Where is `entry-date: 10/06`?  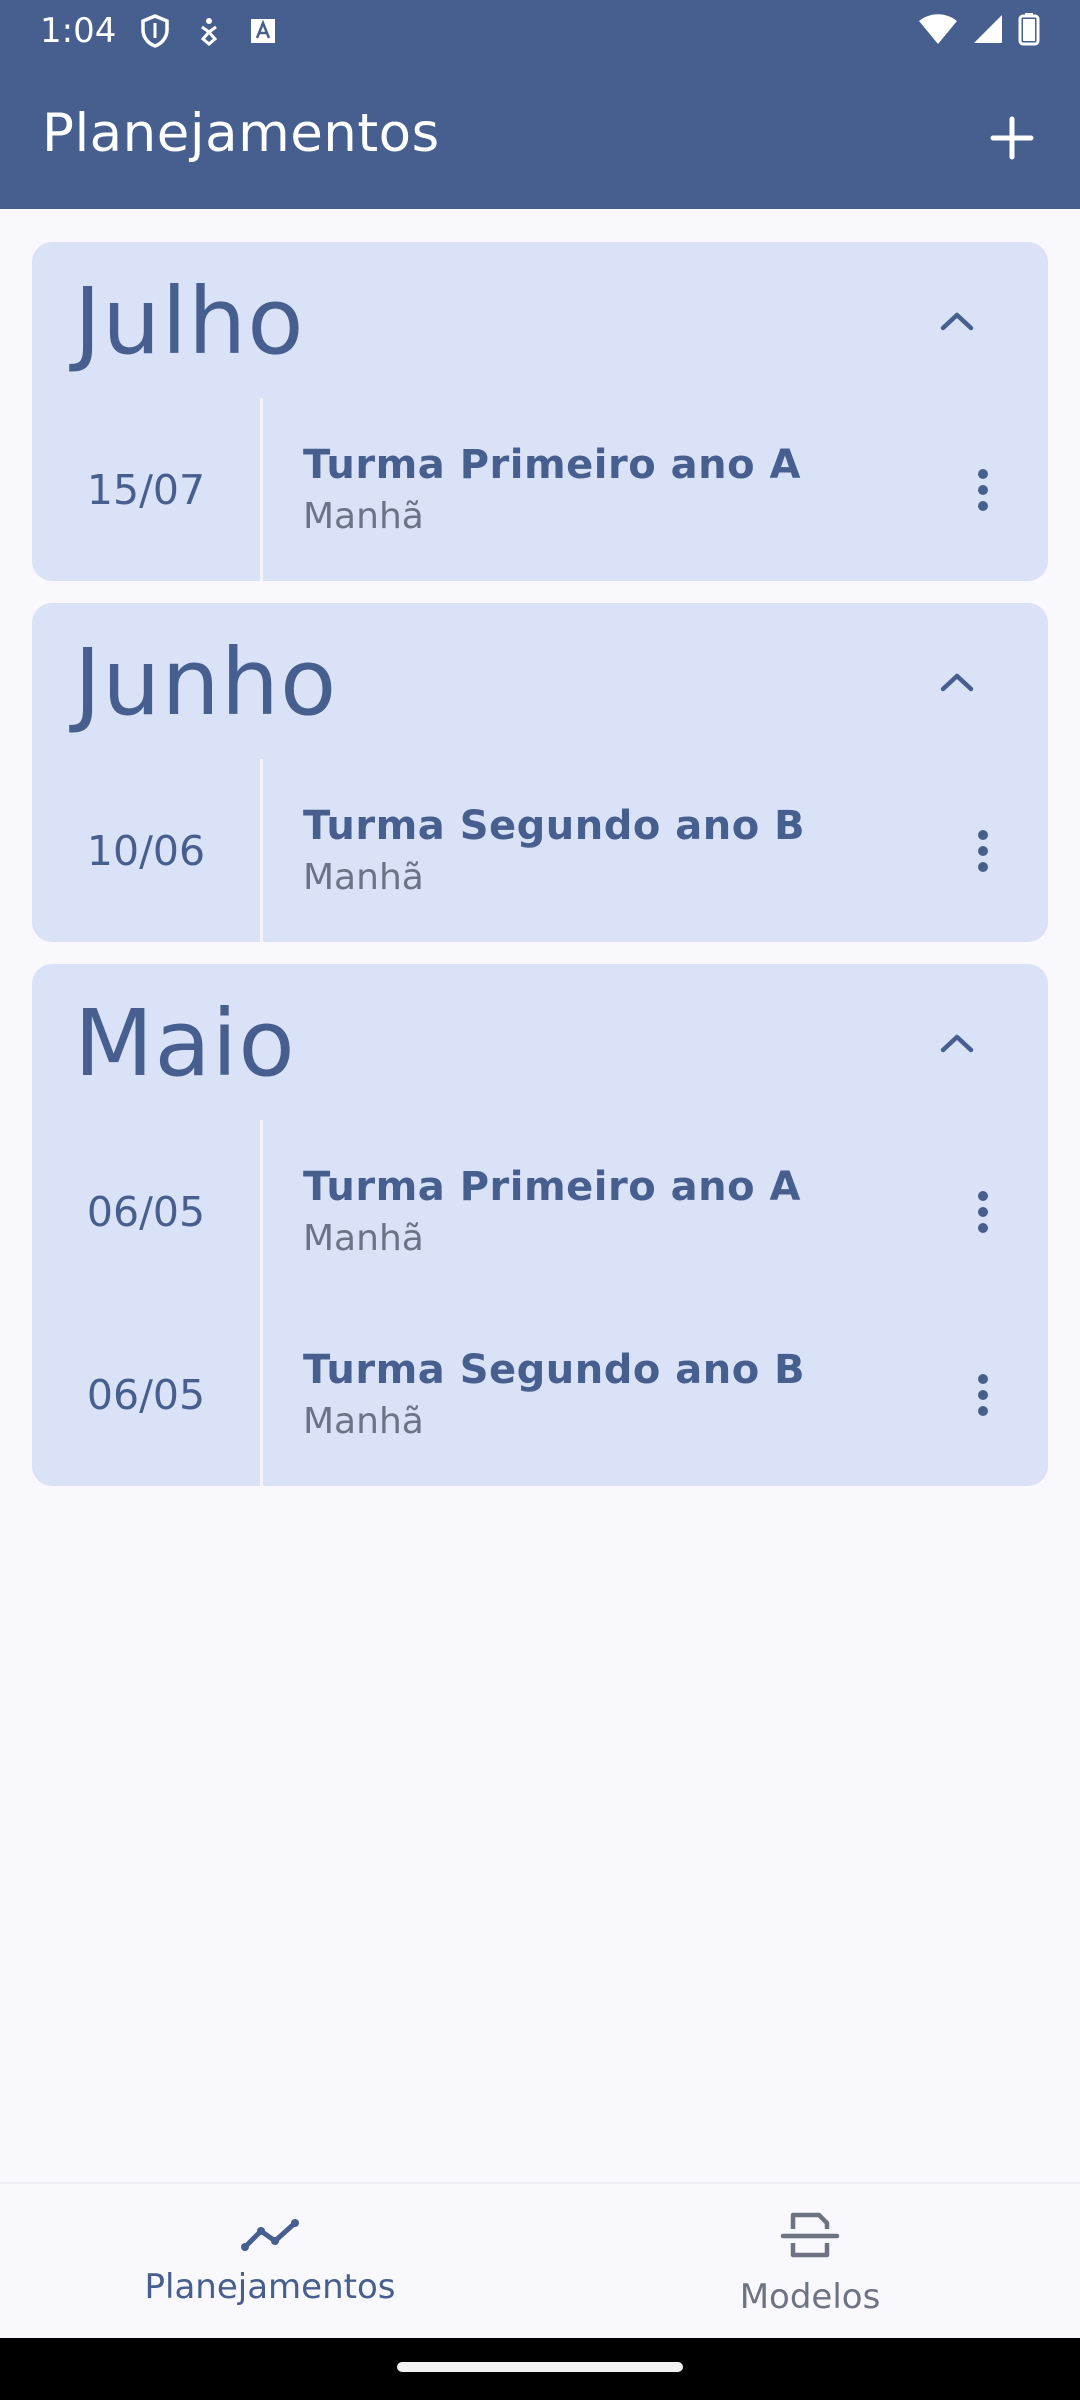
entry-date: 10/06 is located at coordinates (147, 850).